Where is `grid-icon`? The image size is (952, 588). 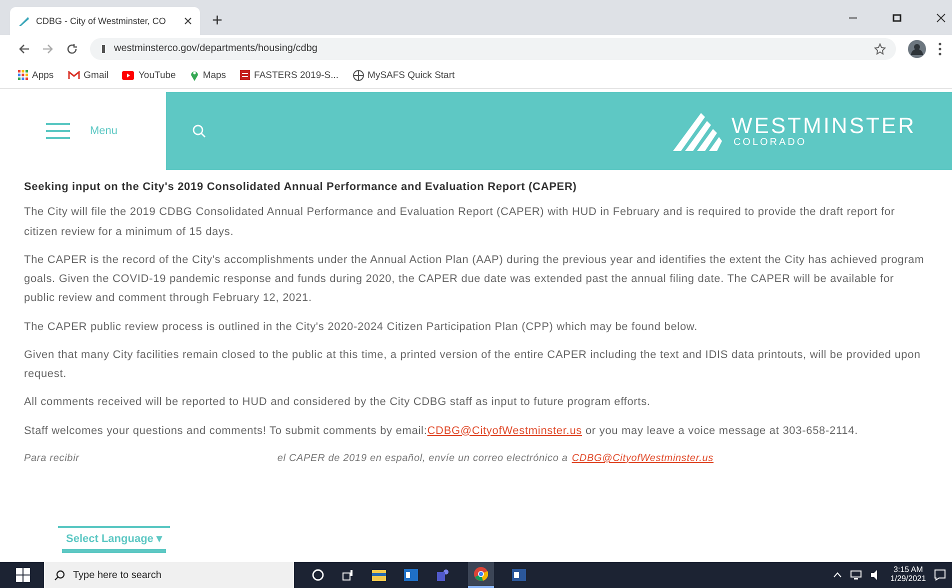
grid-icon is located at coordinates (23, 75).